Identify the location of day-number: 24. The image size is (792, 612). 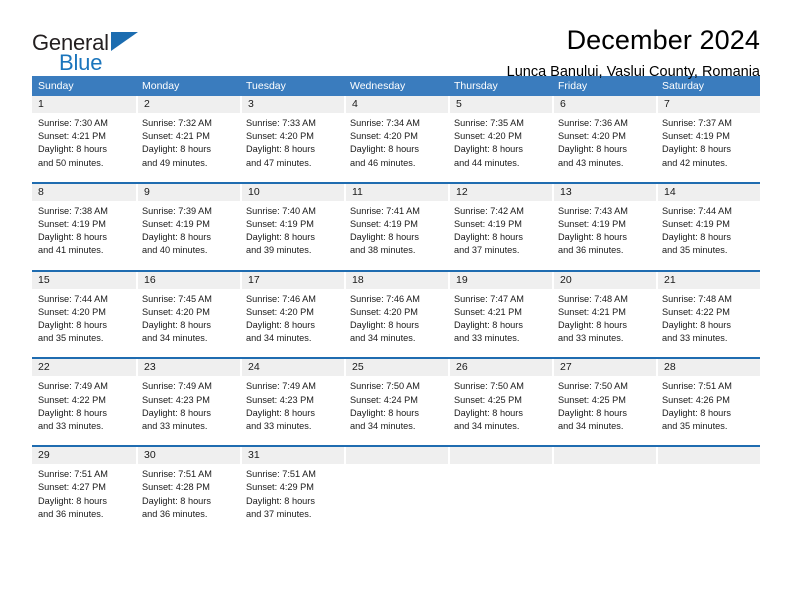
(292, 368).